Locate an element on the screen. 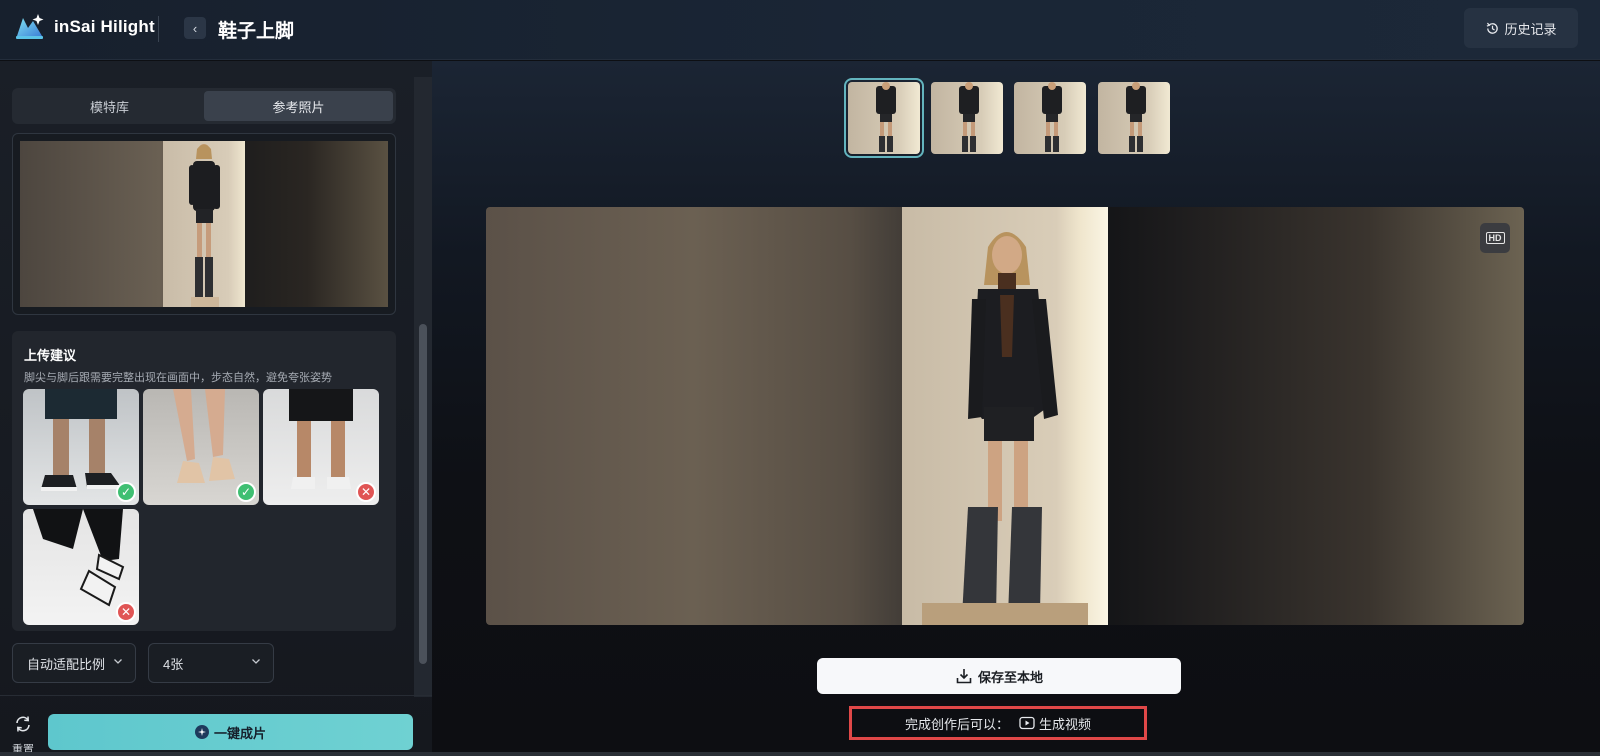  after-creation-highlight: 完成创作后可以： 生成视频 is located at coordinates (998, 723).